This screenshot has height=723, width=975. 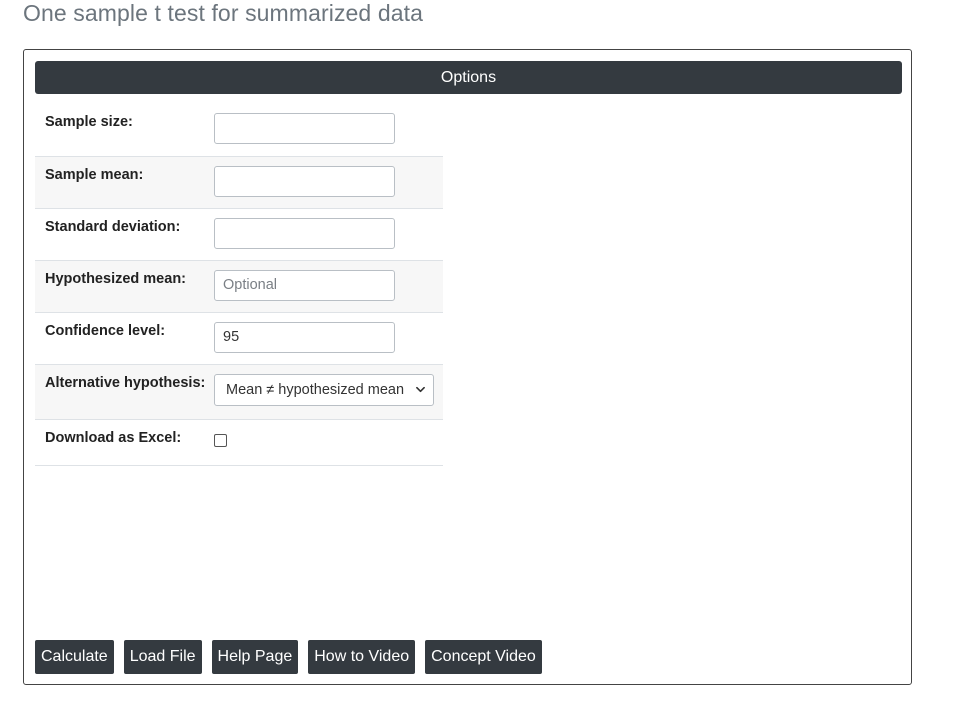 I want to click on sample-mean-row: Sample mean:, so click(x=239, y=182).